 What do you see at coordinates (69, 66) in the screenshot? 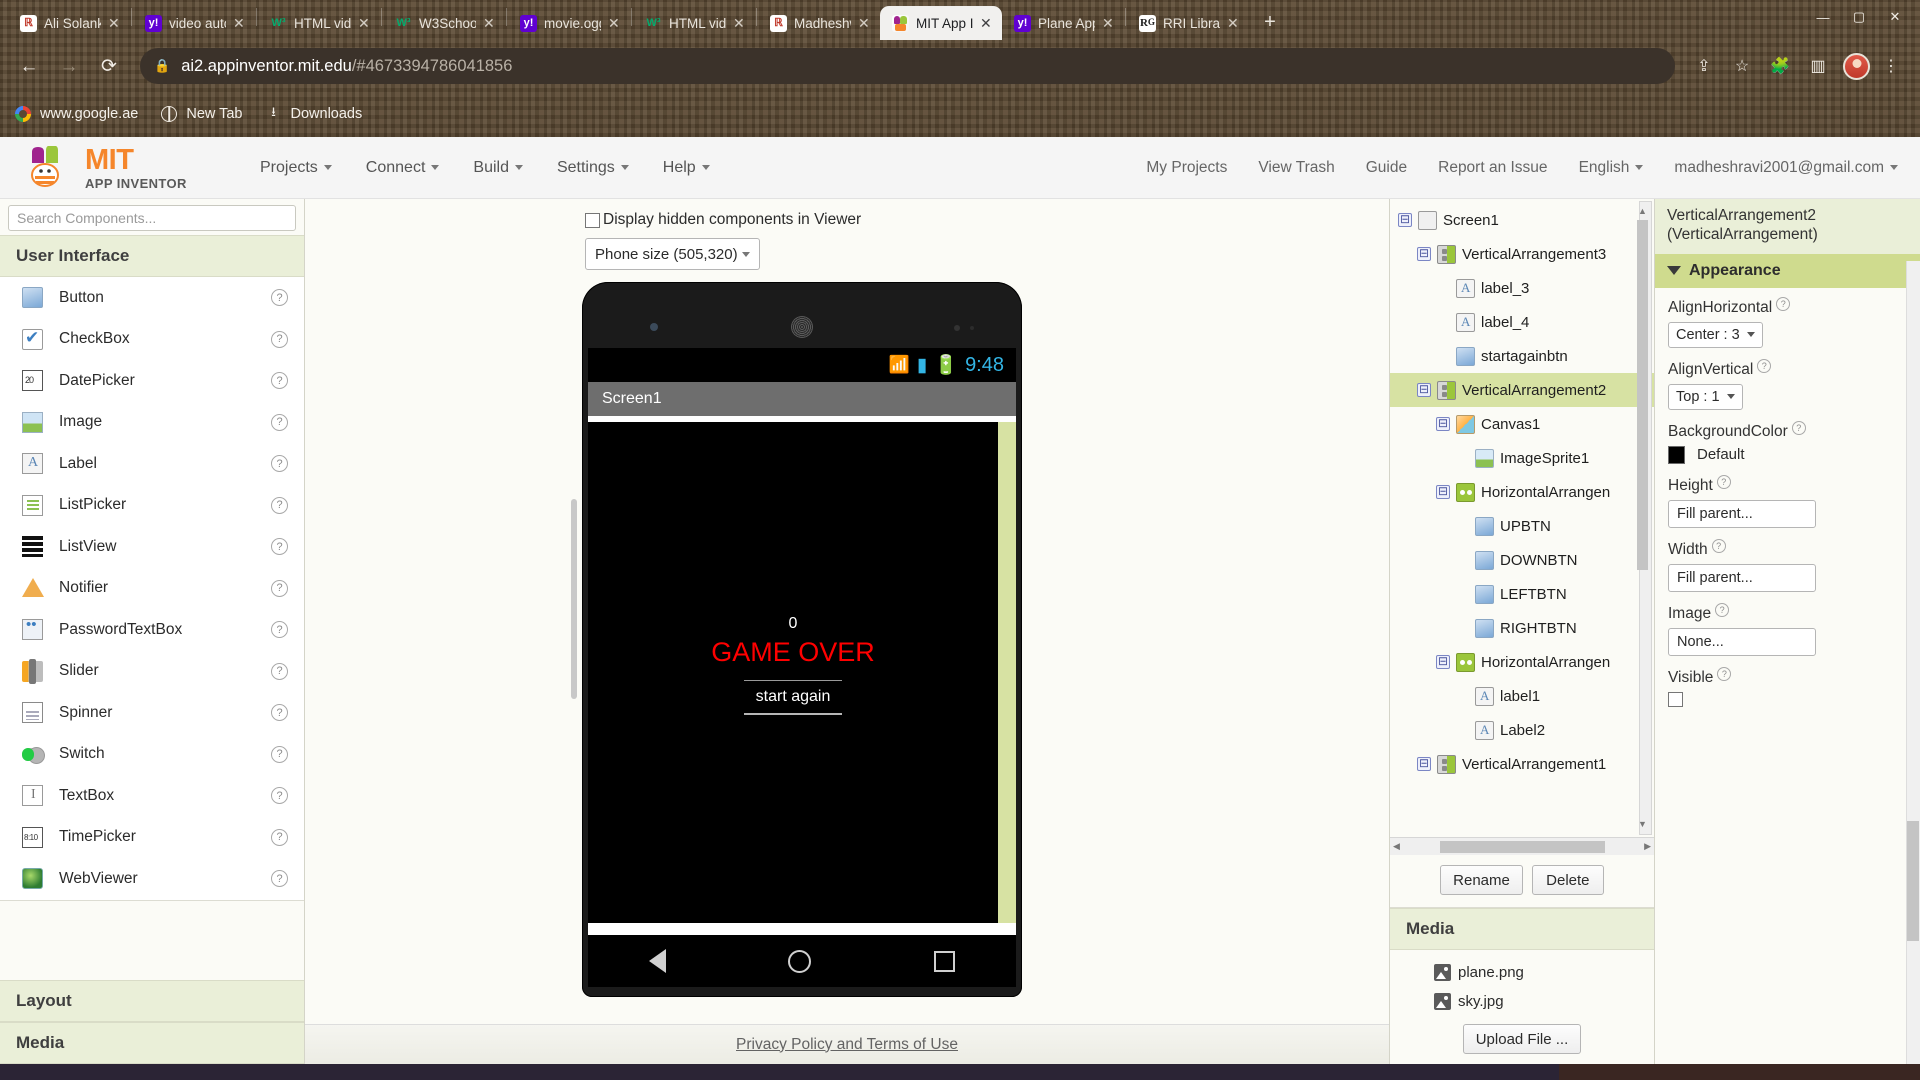
I see `forward-button: →` at bounding box center [69, 66].